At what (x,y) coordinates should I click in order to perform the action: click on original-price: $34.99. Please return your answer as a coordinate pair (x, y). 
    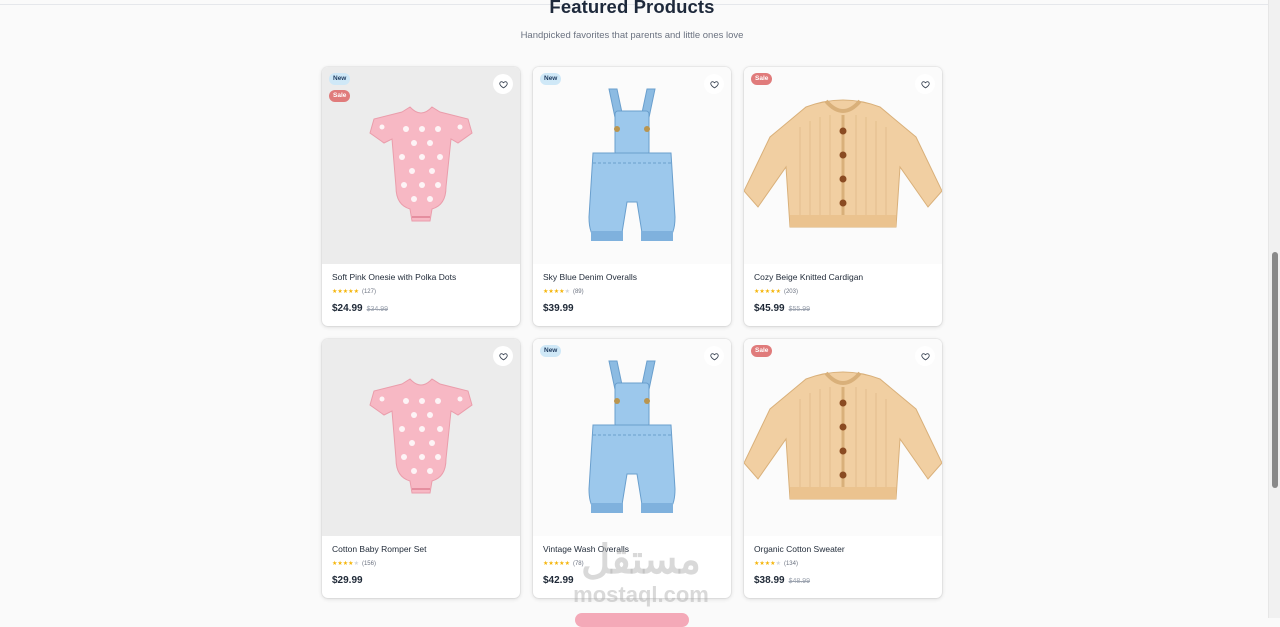
    Looking at the image, I should click on (377, 309).